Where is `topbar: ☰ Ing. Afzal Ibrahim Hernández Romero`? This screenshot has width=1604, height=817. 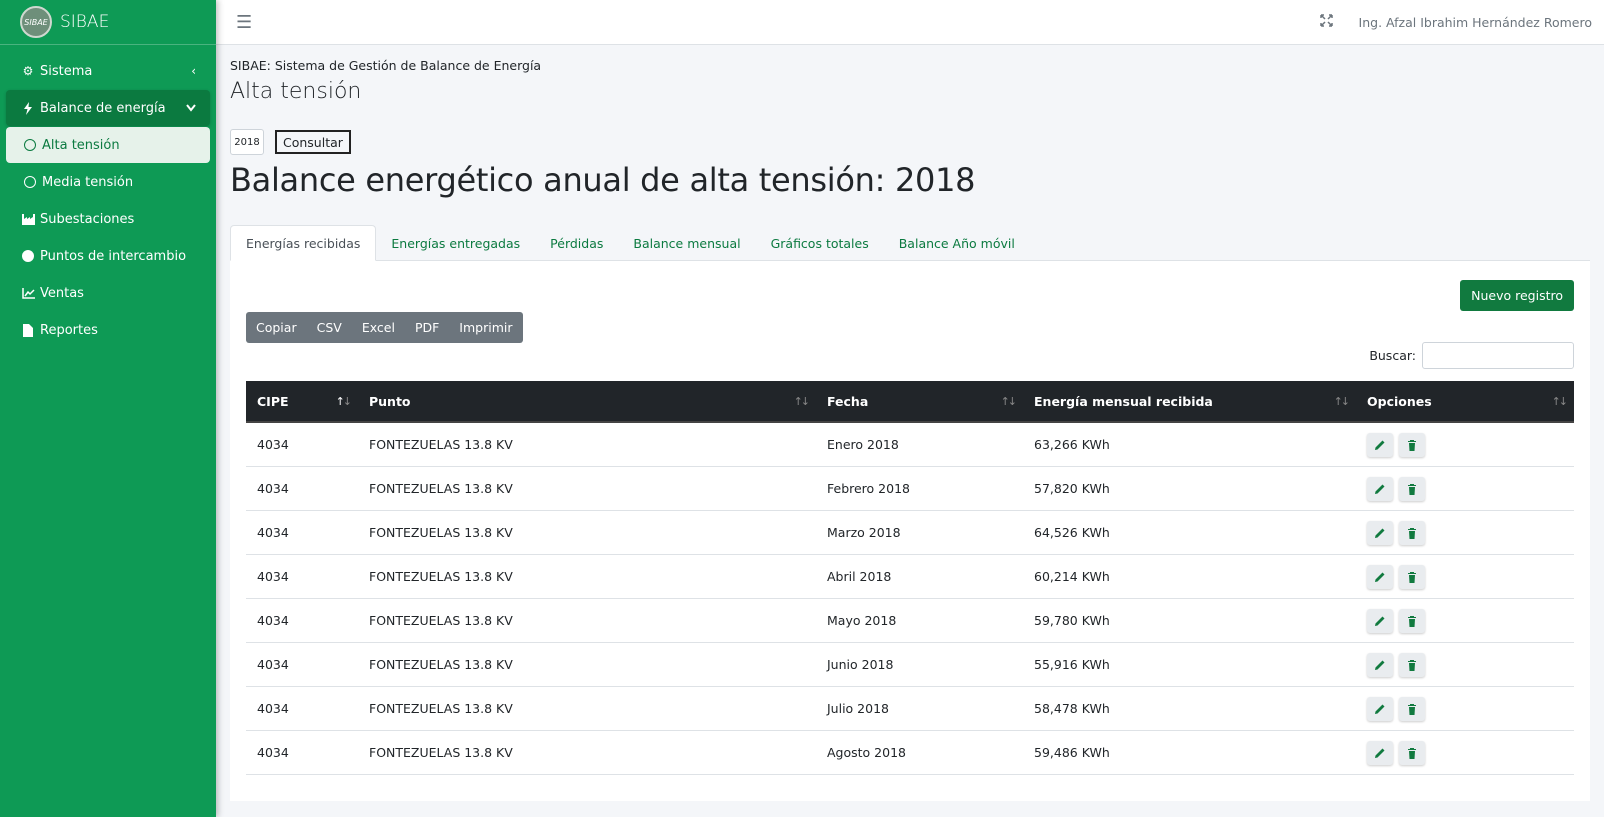 topbar: ☰ Ing. Afzal Ibrahim Hernández Romero is located at coordinates (910, 22).